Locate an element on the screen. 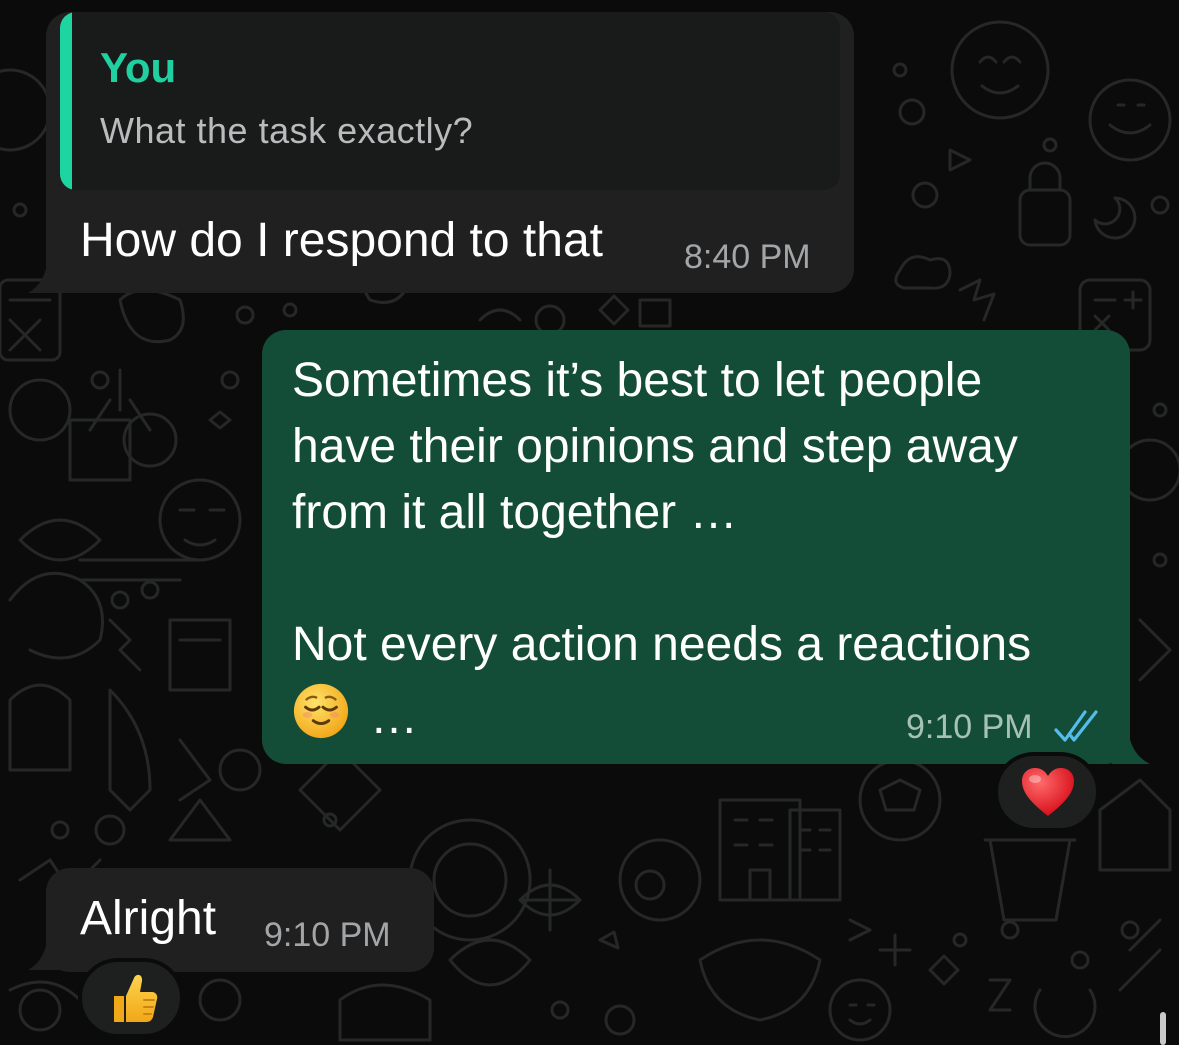  quote-accent-bar is located at coordinates (66, 101).